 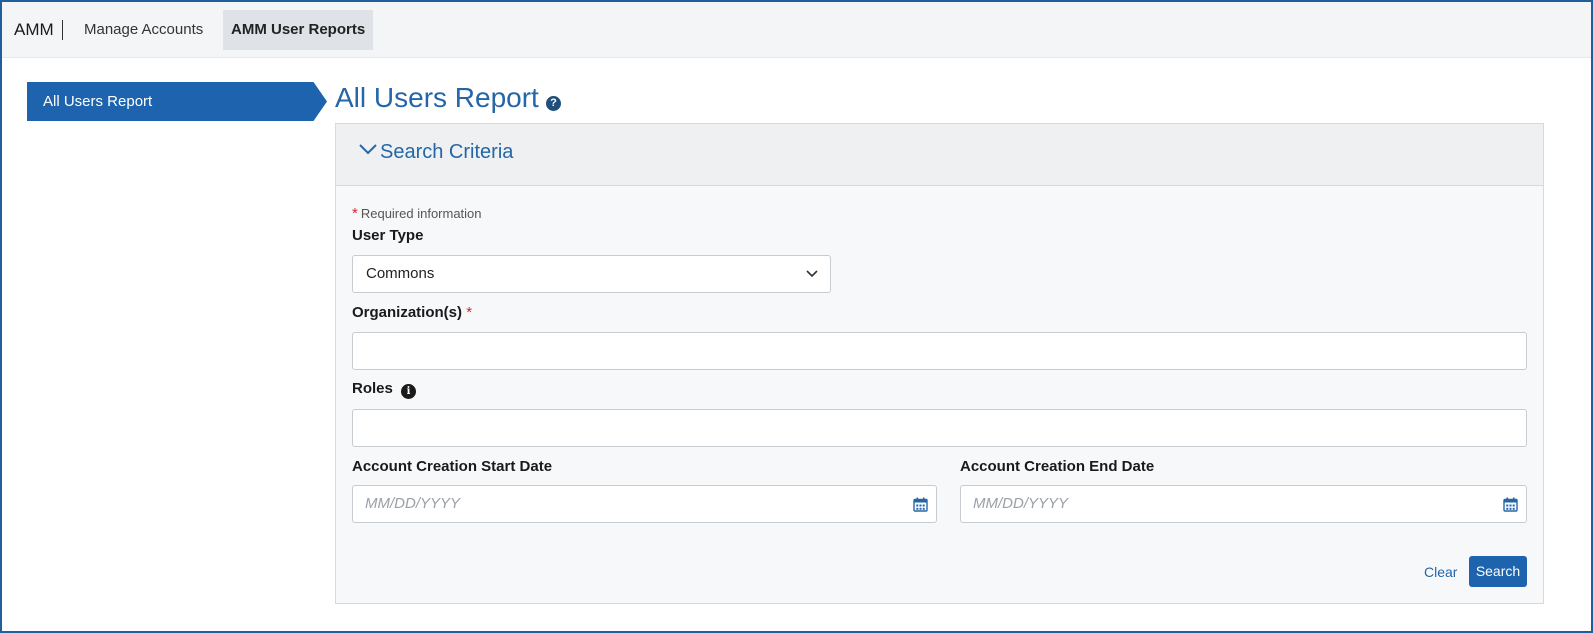 I want to click on top-navbar: AMM Manage Accounts AMM User Reports, so click(x=796, y=30).